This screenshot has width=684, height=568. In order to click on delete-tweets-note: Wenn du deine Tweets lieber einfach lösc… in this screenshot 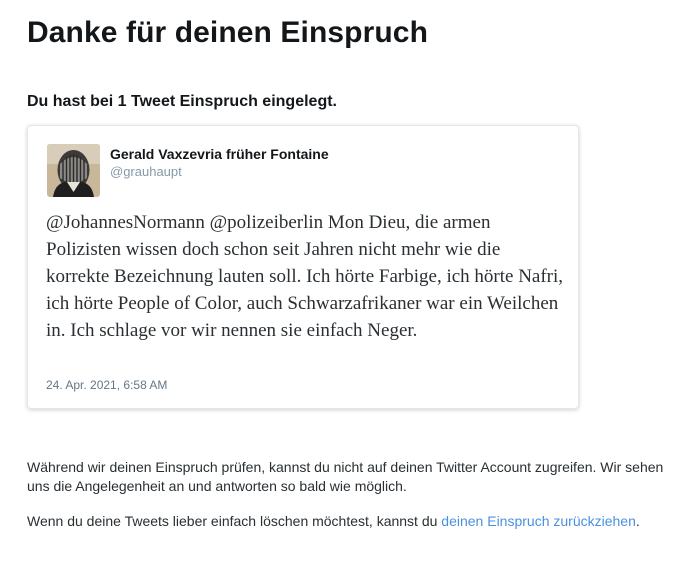, I will do `click(347, 521)`.